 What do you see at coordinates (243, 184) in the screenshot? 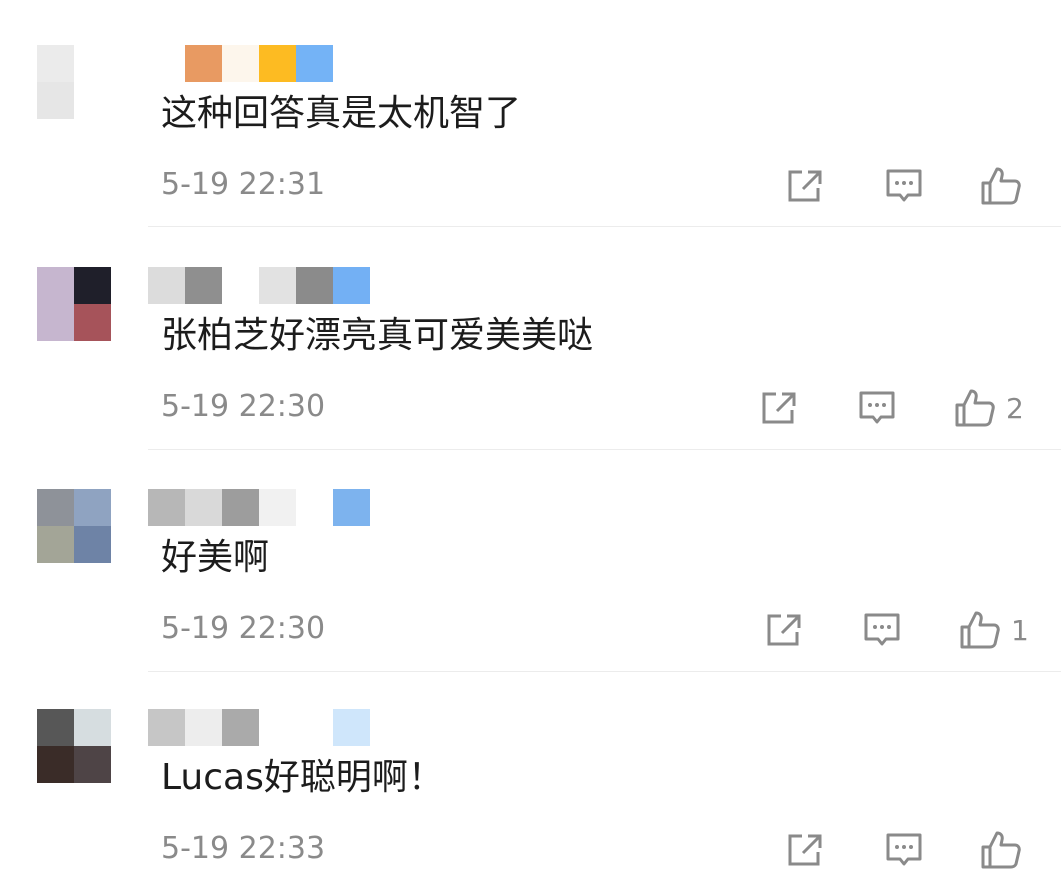
I see `comment-time: 5-19 22:31` at bounding box center [243, 184].